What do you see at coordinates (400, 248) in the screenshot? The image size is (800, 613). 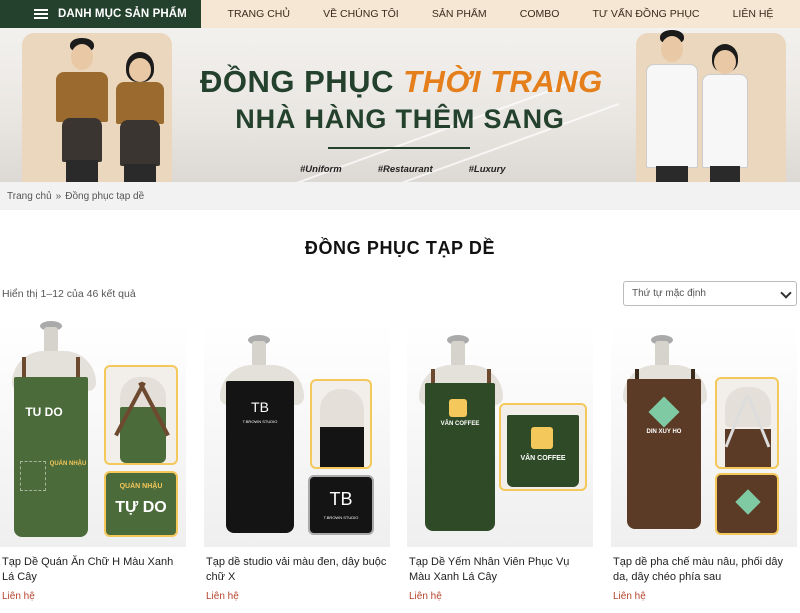 I see `page-title: ĐỒNG PHỤC TẠP DỀ` at bounding box center [400, 248].